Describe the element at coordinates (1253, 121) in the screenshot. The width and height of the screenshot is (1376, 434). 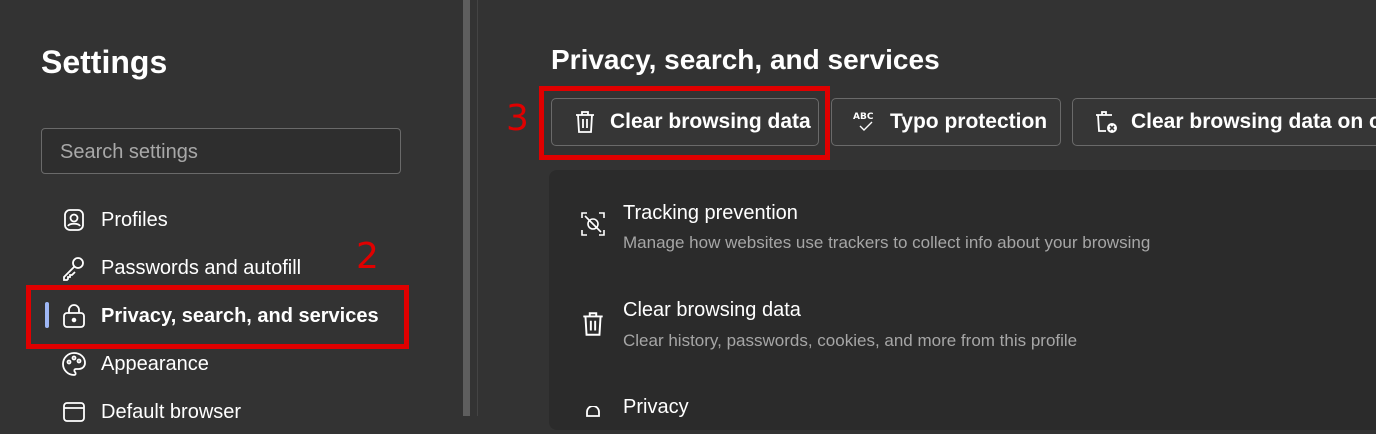
I see `button-label: Clear browsing data on close` at that location.